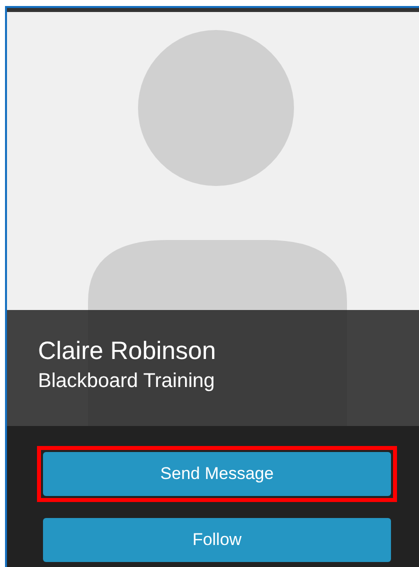  What do you see at coordinates (127, 351) in the screenshot?
I see `profile-name: Claire Robinson` at bounding box center [127, 351].